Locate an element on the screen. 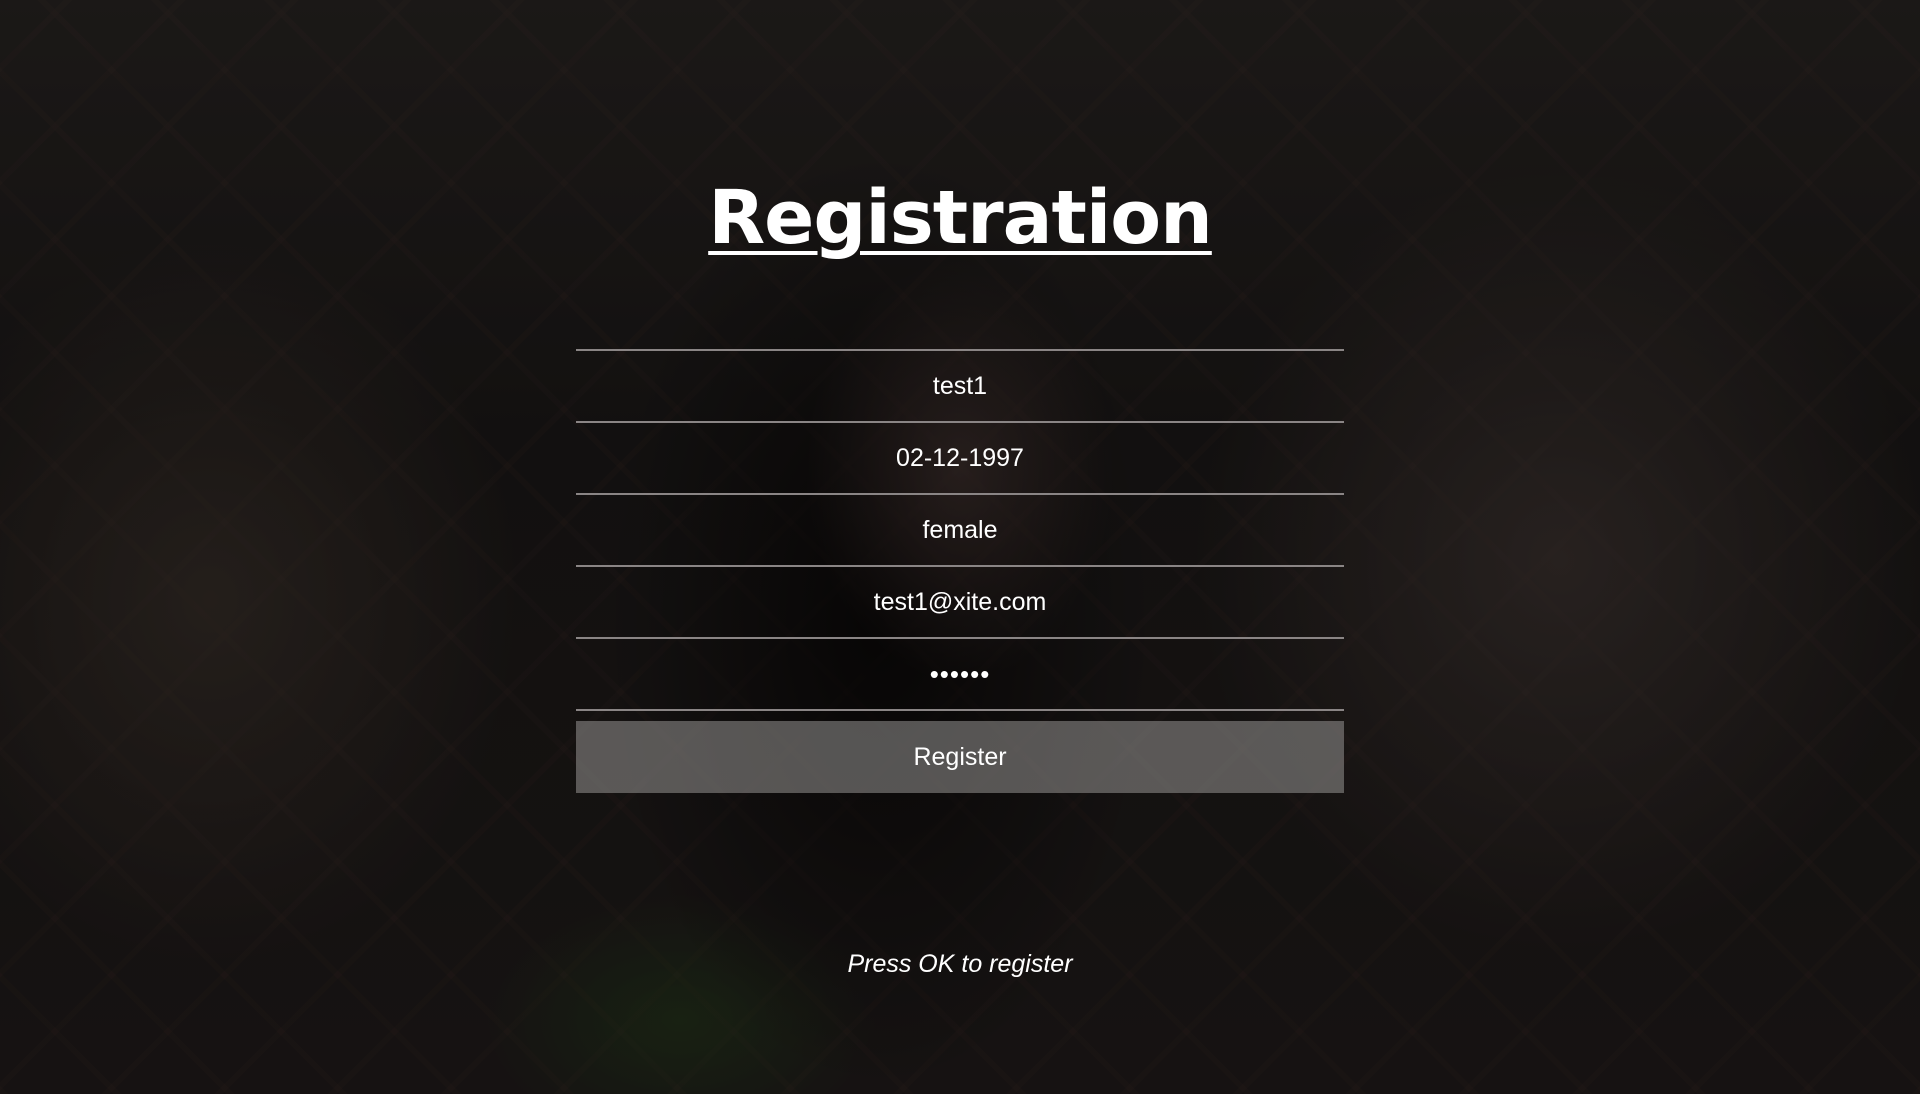 This screenshot has width=1920, height=1094. page-title: Registration is located at coordinates (960, 218).